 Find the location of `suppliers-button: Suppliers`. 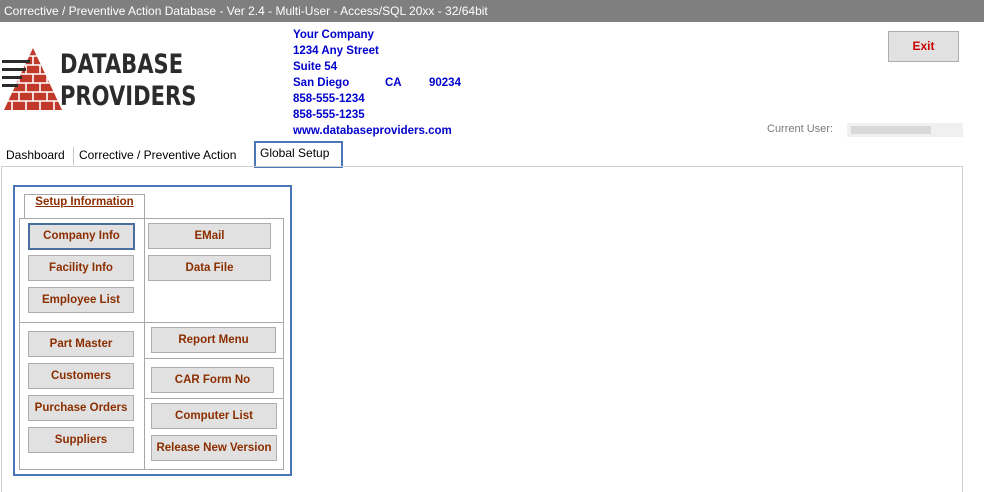

suppliers-button: Suppliers is located at coordinates (81, 440).